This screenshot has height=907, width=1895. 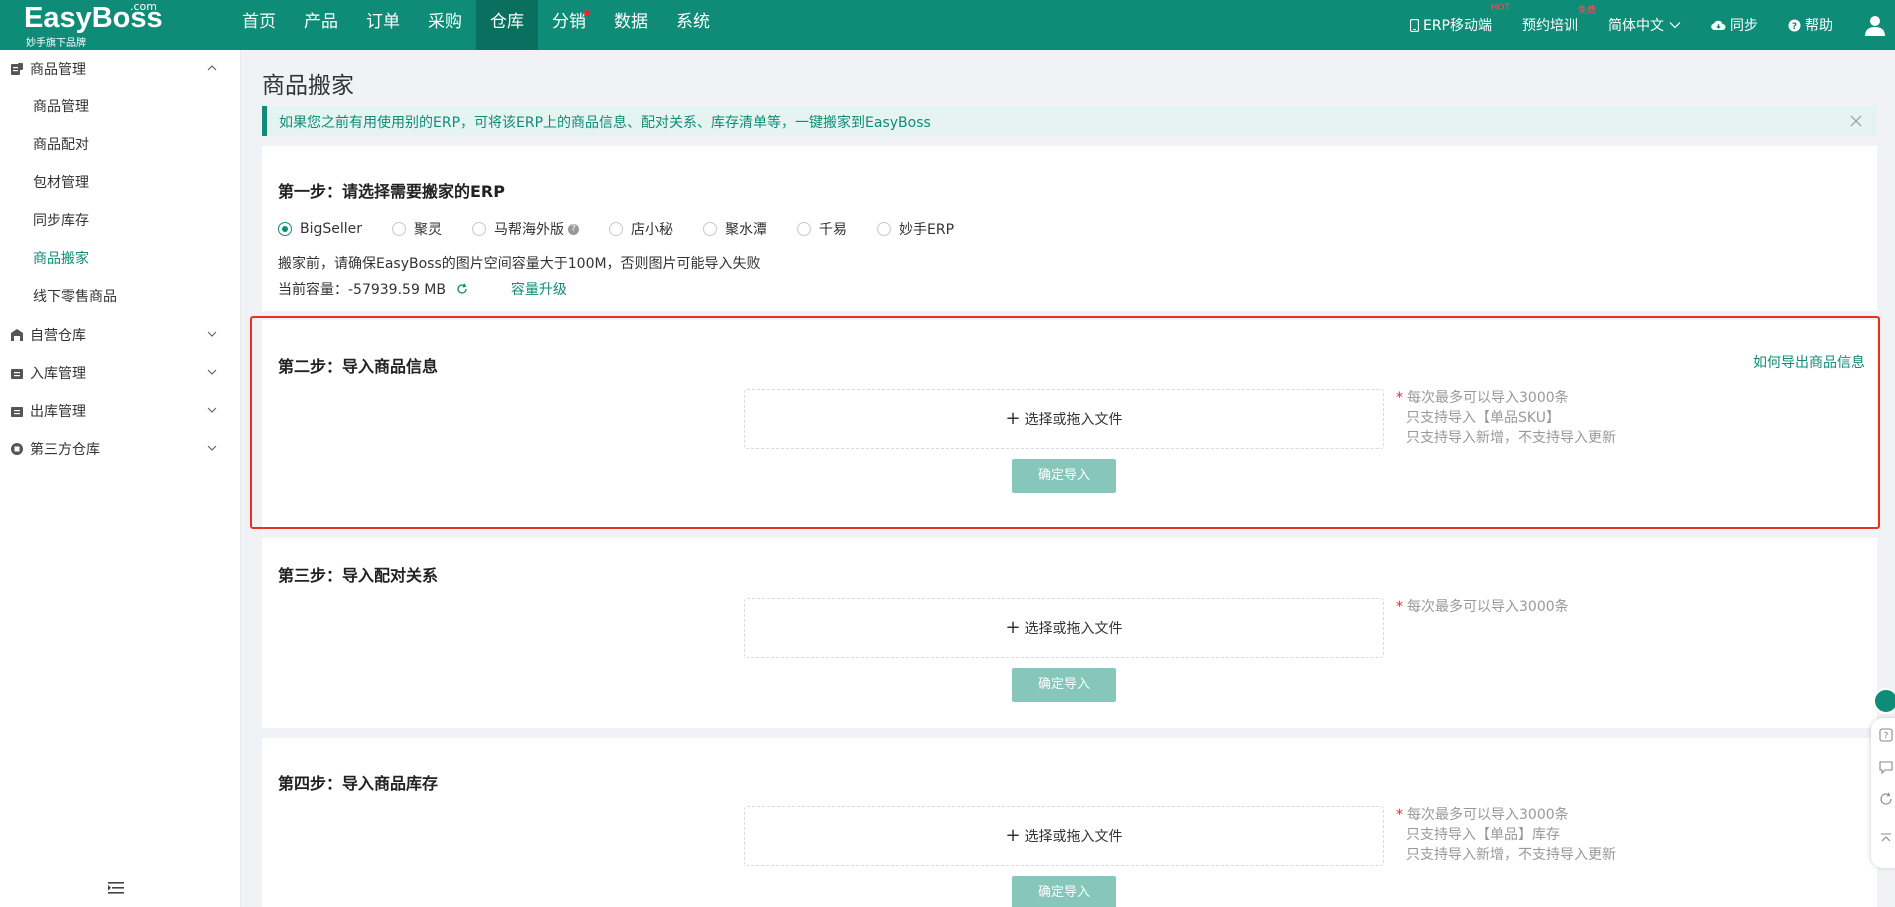 I want to click on step2-dropzone: + 选择或拖入文件, so click(x=1064, y=419).